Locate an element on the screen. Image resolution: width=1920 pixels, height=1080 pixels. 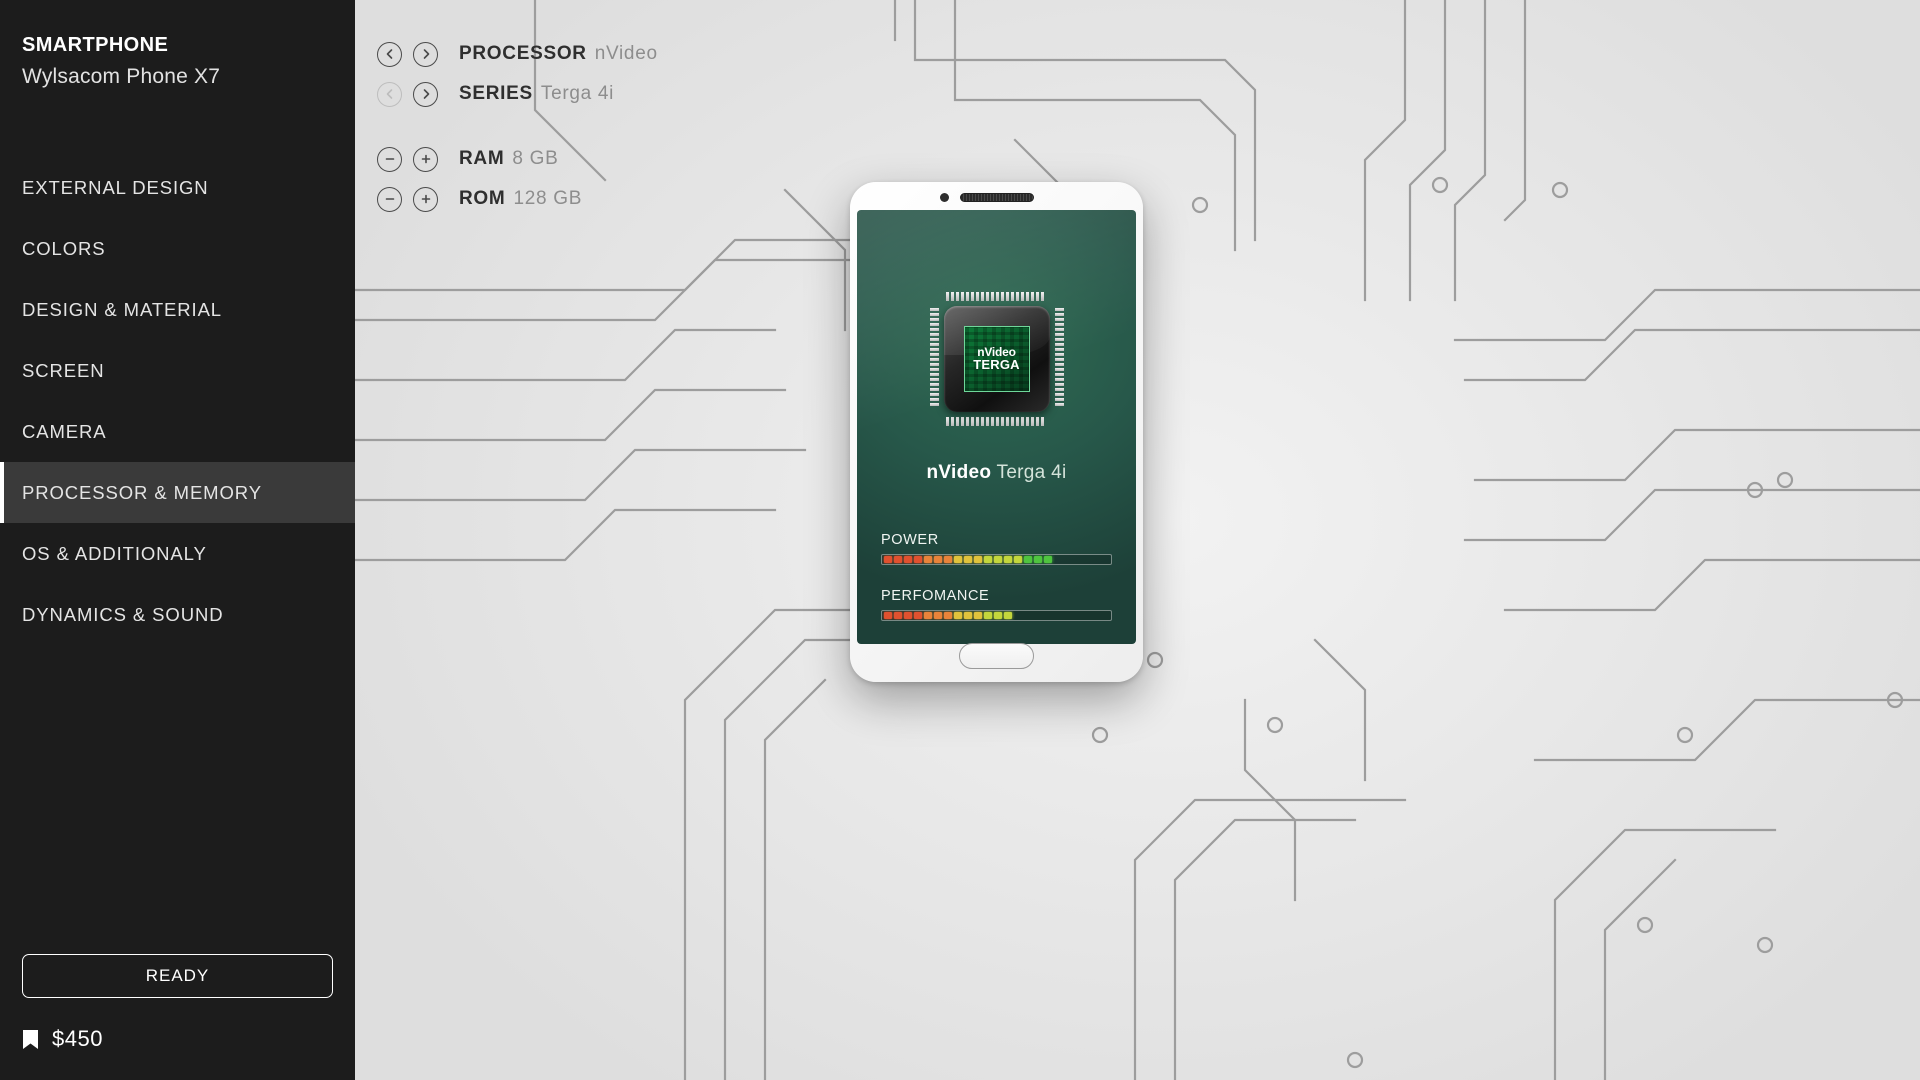
ram-value: 8 GB is located at coordinates (535, 158).